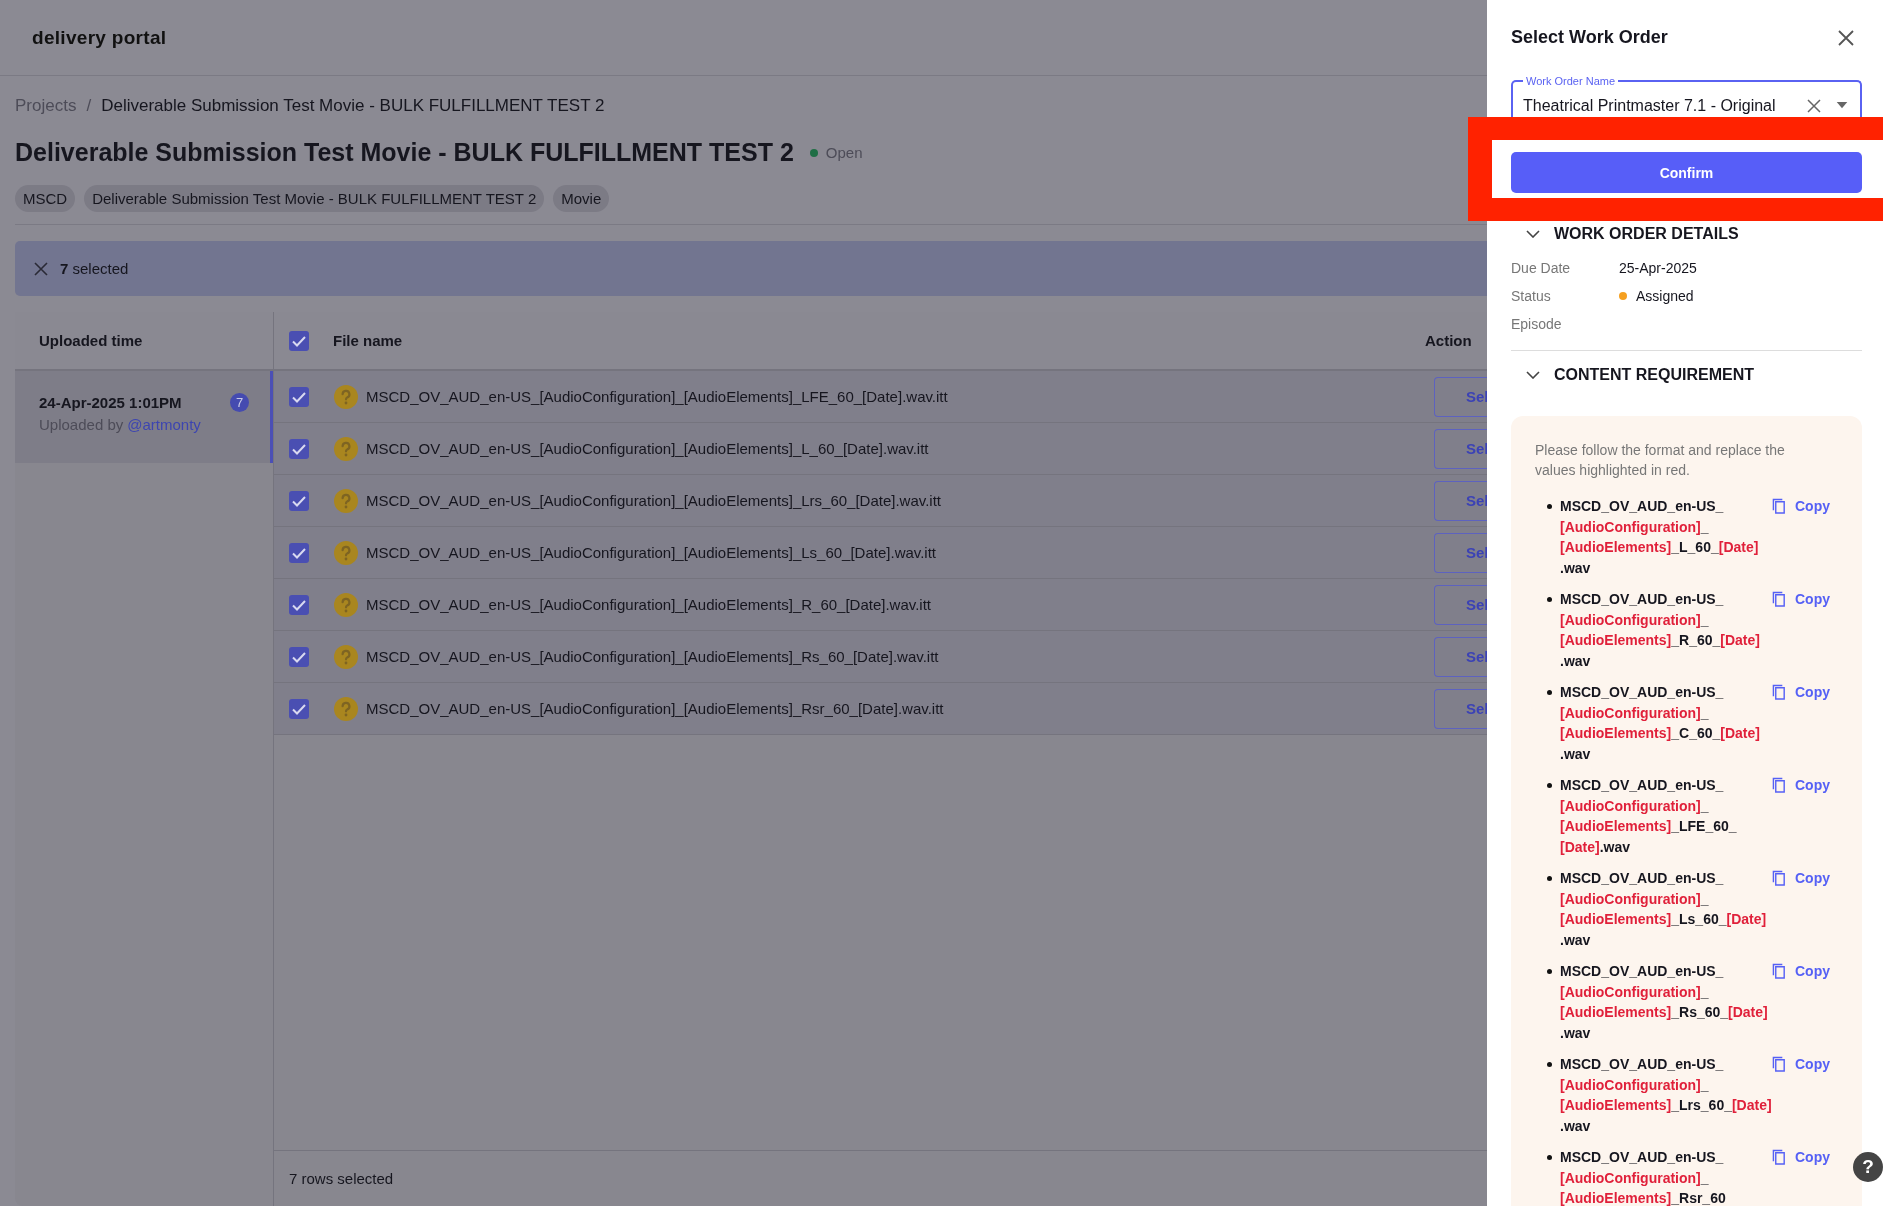 The width and height of the screenshot is (1883, 1206). Describe the element at coordinates (1686, 172) in the screenshot. I see `confirm-button: Confirm` at that location.